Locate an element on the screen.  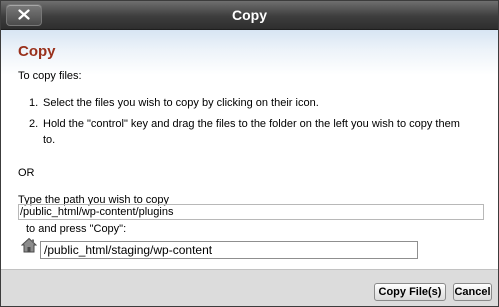
or-label: OR is located at coordinates (26, 173).